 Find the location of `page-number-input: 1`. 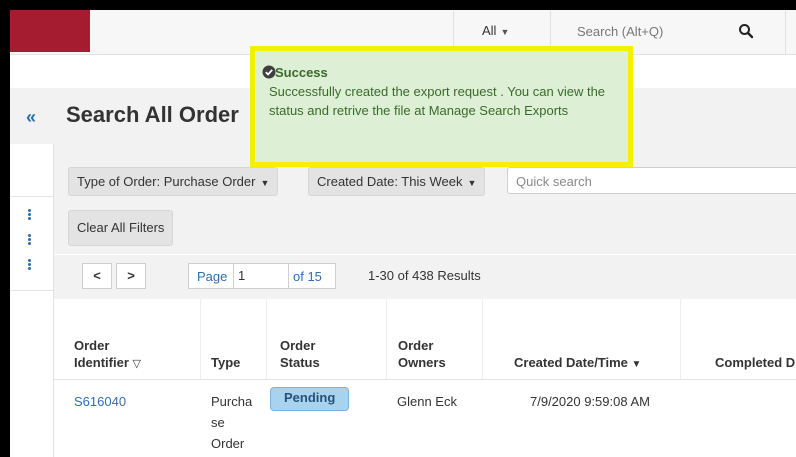

page-number-input: 1 is located at coordinates (261, 276).